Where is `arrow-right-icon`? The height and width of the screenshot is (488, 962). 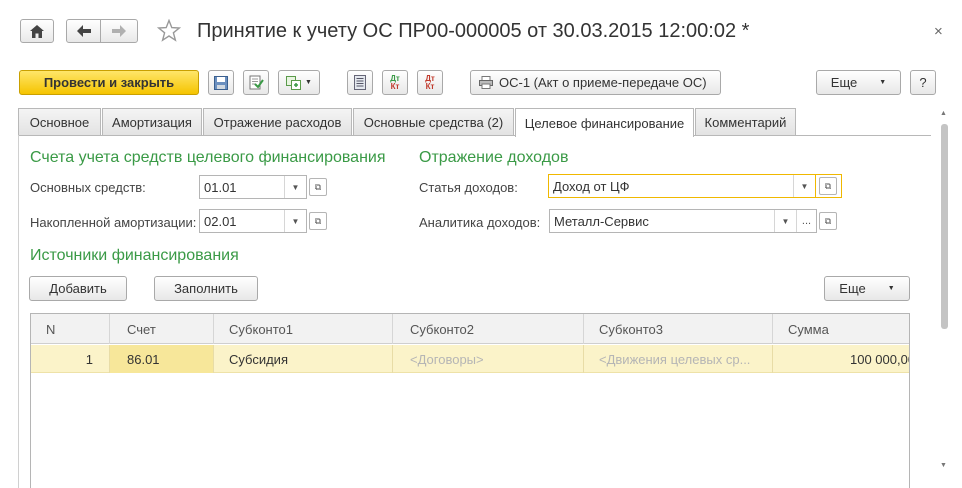 arrow-right-icon is located at coordinates (119, 31).